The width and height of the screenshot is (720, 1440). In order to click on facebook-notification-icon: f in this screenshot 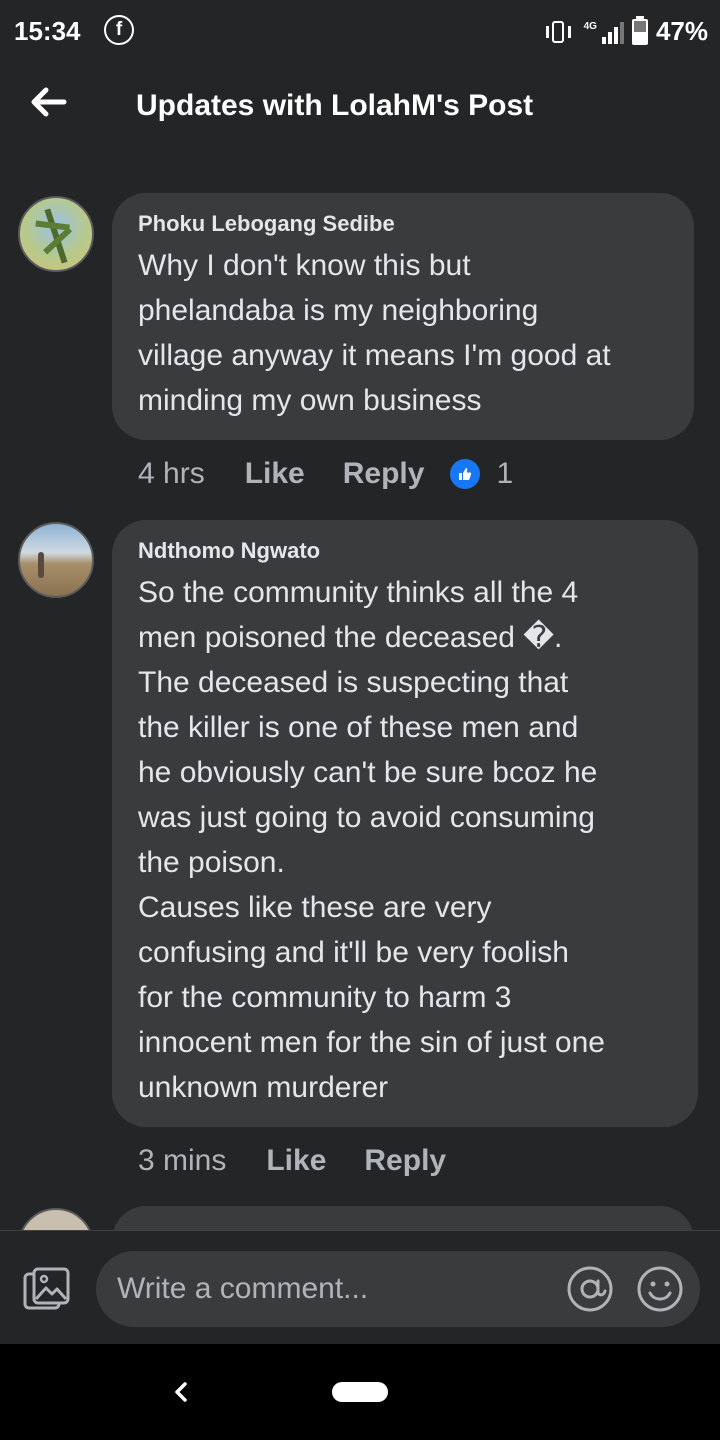, I will do `click(119, 30)`.